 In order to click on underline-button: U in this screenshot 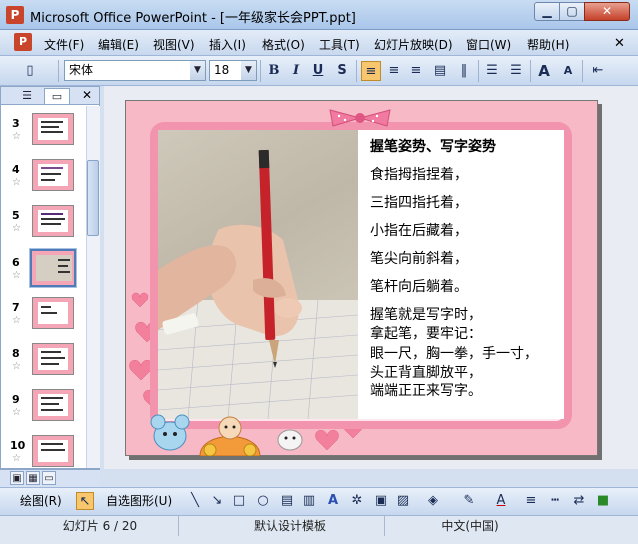, I will do `click(318, 71)`.